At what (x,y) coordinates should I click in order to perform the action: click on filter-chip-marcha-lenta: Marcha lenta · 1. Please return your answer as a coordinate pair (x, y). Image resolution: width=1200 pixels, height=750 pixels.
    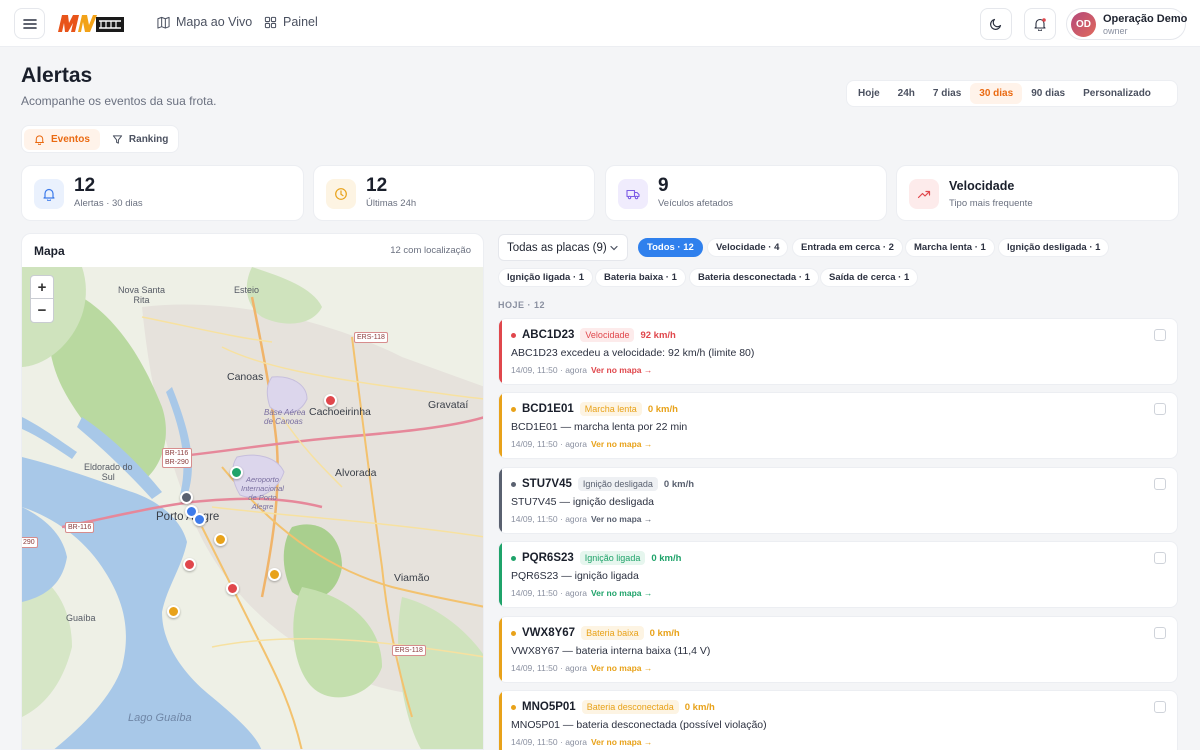
    Looking at the image, I should click on (950, 247).